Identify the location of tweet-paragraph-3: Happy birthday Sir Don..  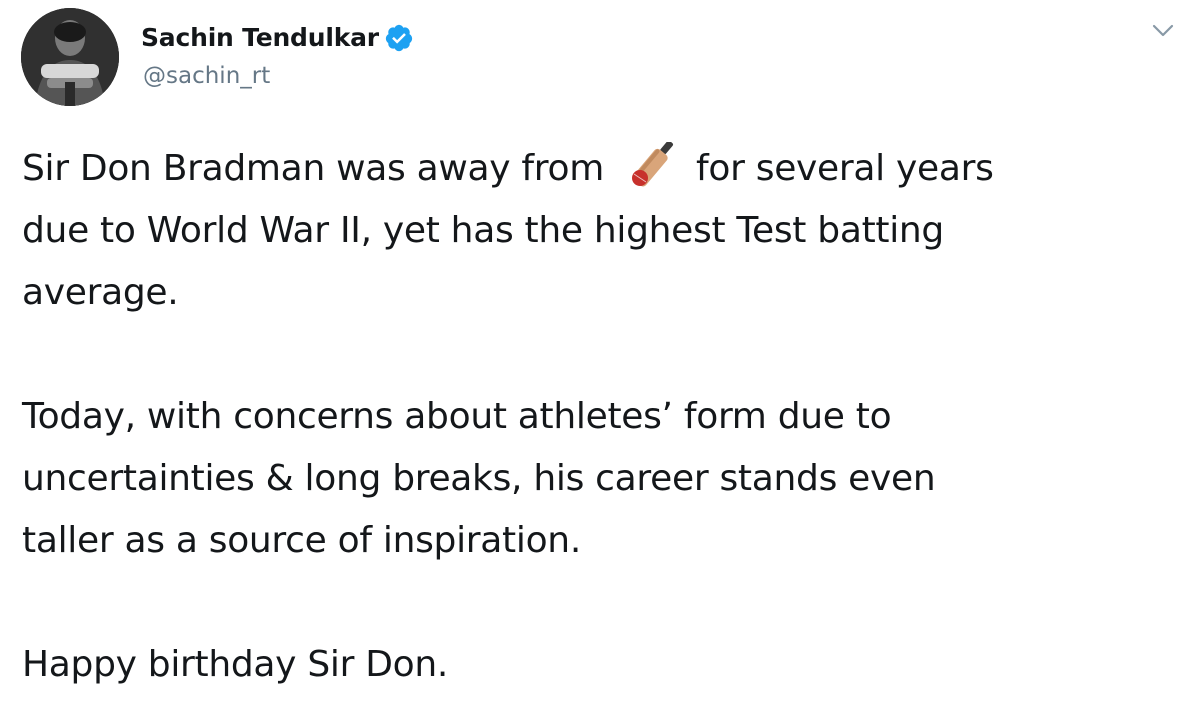
(602, 665).